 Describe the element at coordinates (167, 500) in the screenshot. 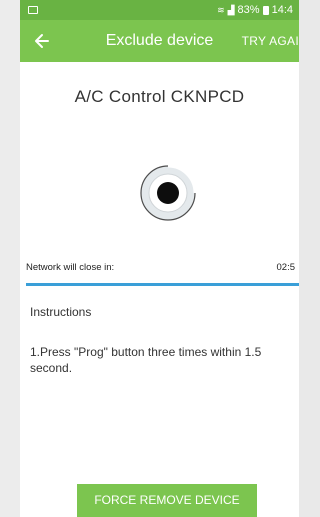

I see `force-remove-button: FORCE REMOVE DEVICE` at that location.